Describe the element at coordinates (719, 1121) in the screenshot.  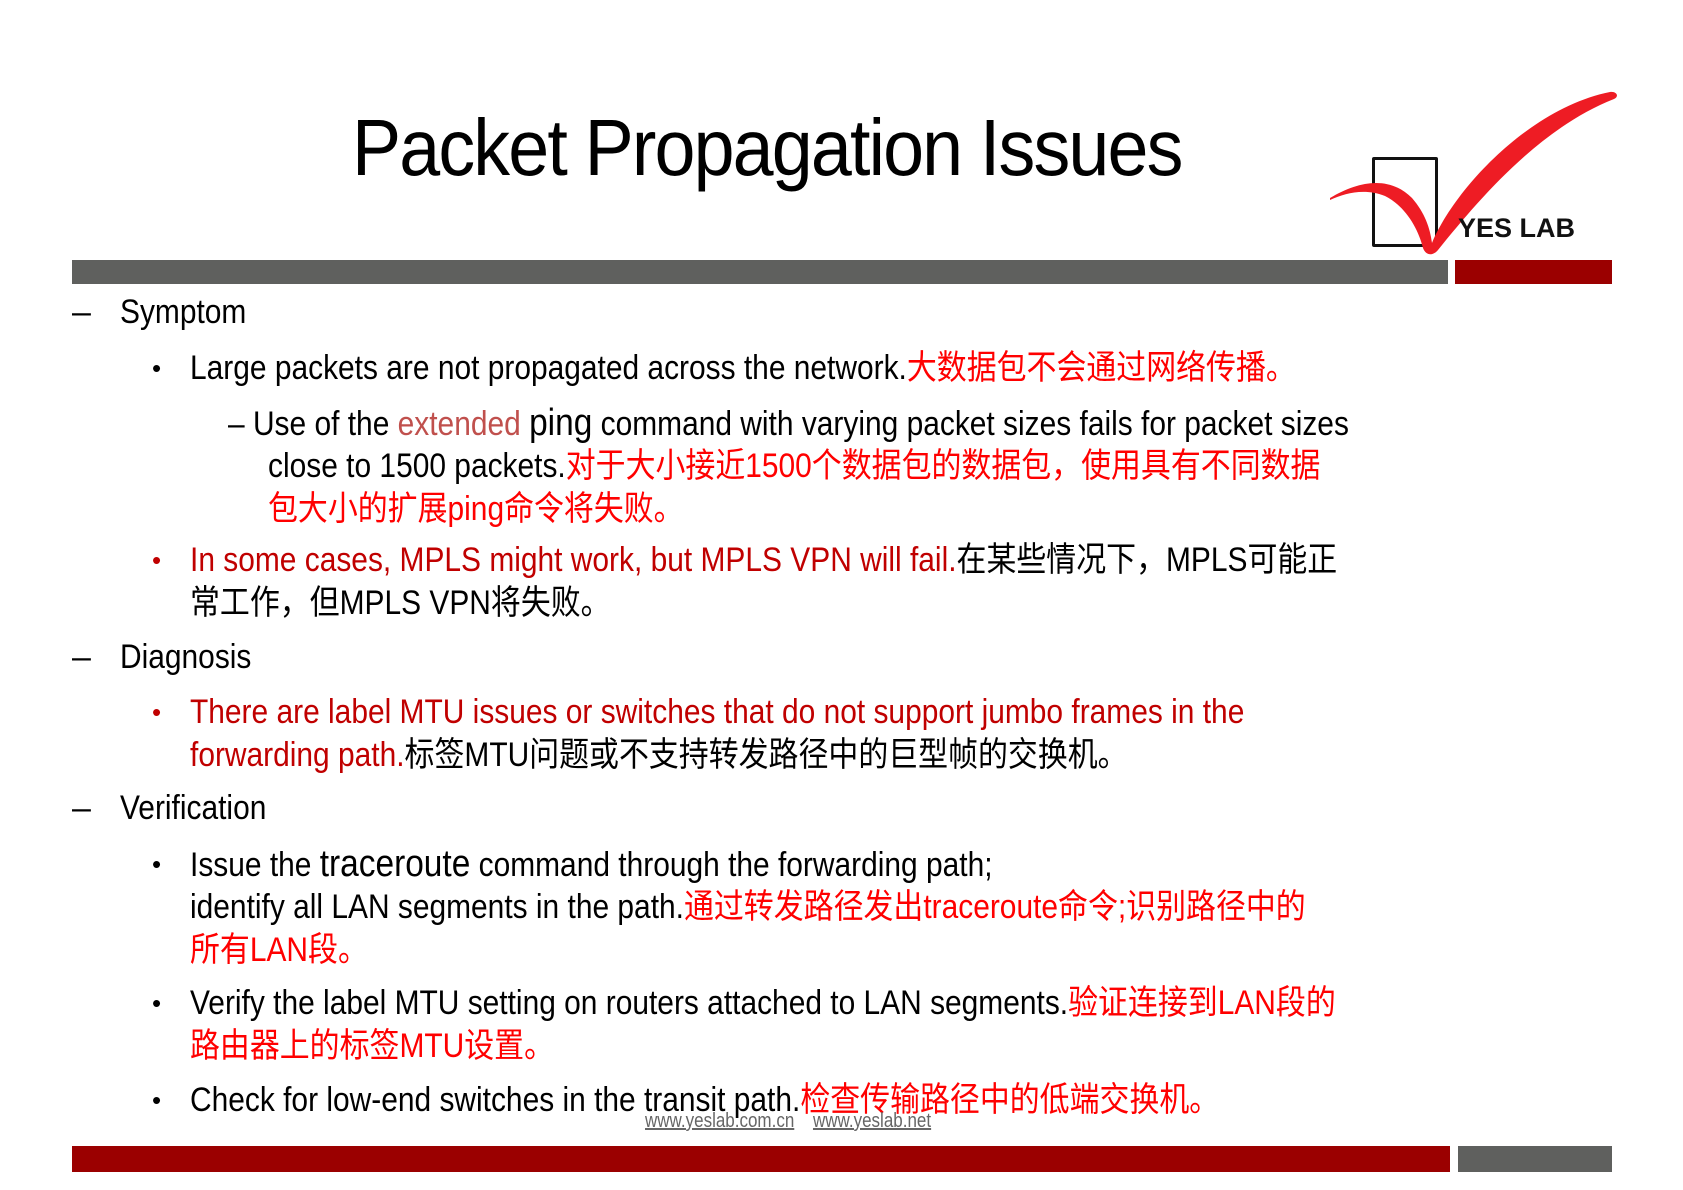
I see `footer-link-com-cn: www.yeslab.com.cn` at that location.